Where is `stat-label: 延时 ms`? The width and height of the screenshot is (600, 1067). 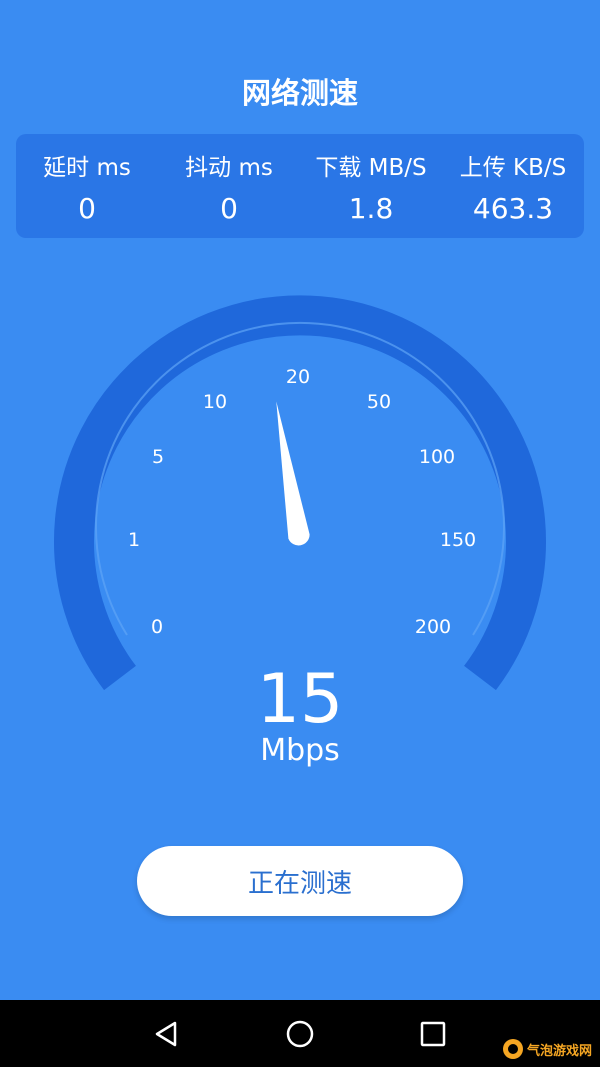
stat-label: 延时 ms is located at coordinates (87, 168).